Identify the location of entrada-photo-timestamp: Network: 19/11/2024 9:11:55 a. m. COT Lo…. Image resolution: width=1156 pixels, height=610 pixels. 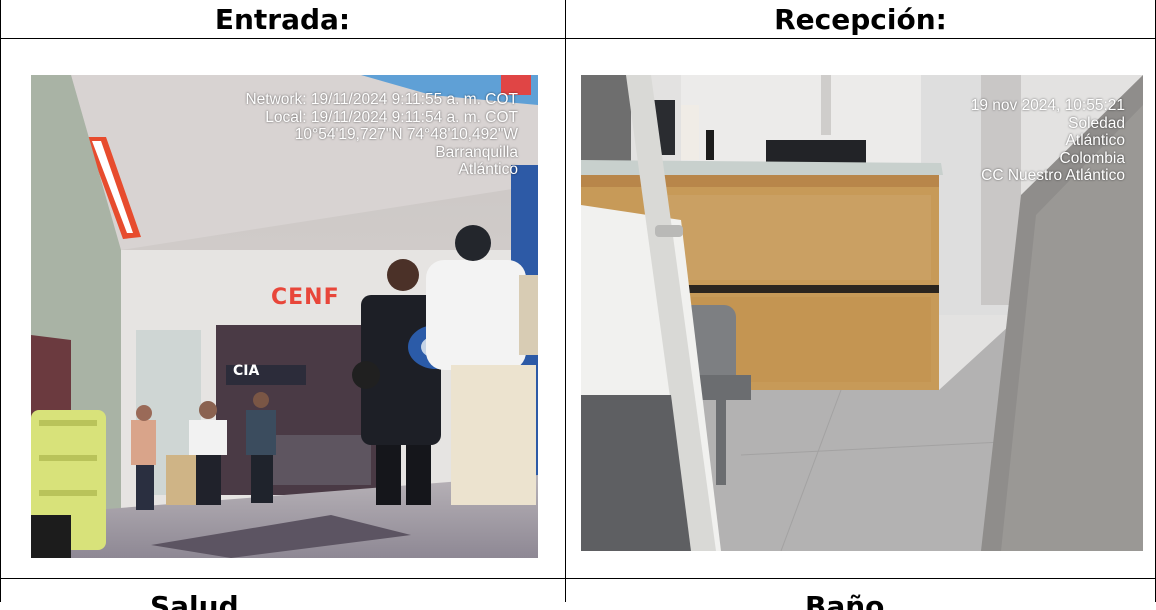
(381, 135).